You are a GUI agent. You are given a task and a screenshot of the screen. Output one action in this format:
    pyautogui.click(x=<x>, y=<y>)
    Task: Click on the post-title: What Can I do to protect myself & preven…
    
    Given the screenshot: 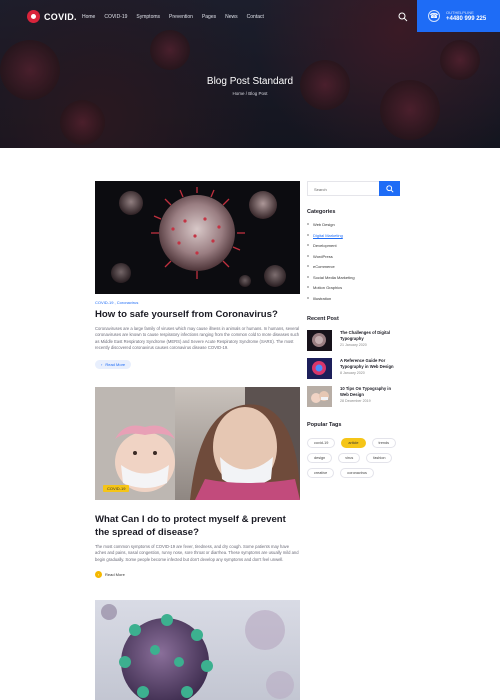 What is the action you would take?
    pyautogui.click(x=197, y=526)
    